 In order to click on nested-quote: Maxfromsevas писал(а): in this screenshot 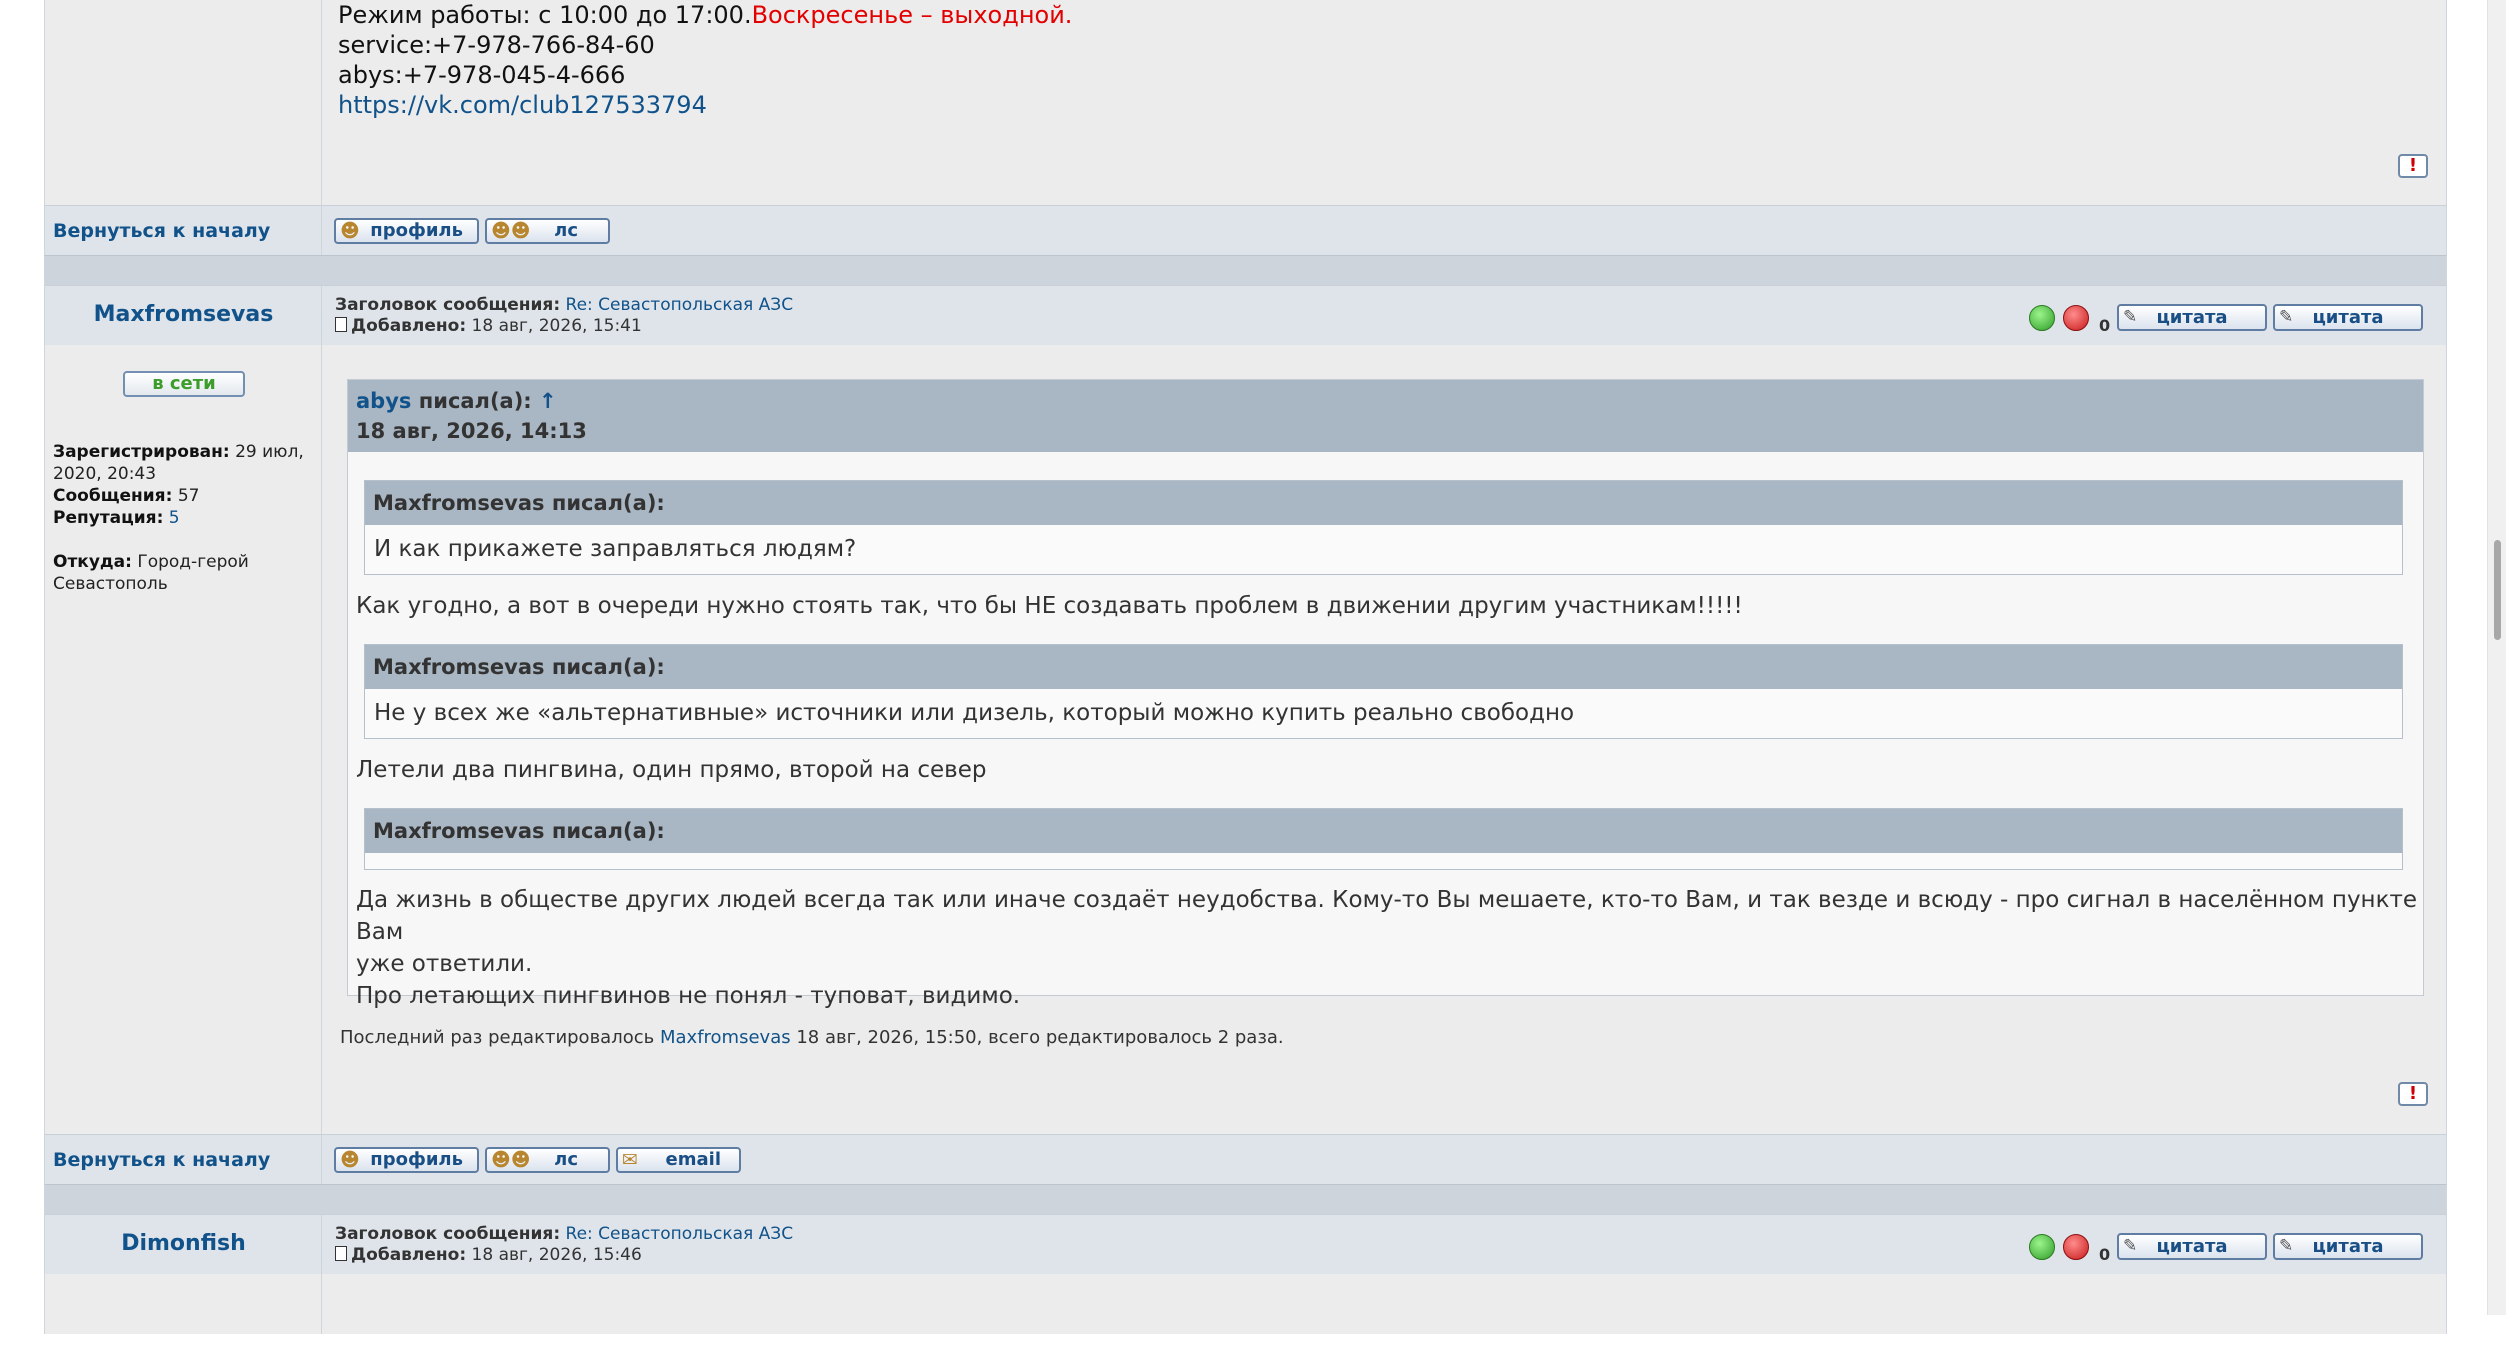, I will do `click(1383, 839)`.